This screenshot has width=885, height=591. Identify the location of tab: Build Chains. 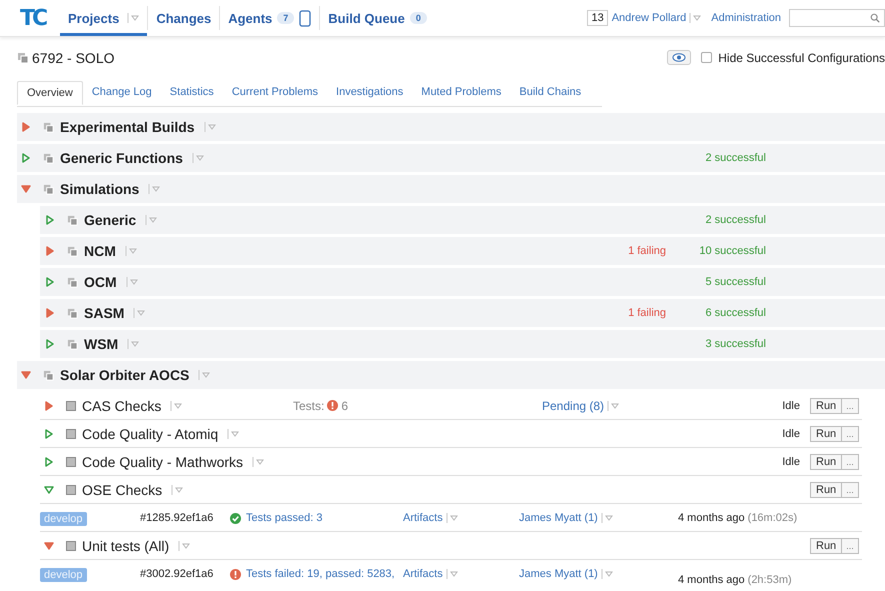
(550, 93).